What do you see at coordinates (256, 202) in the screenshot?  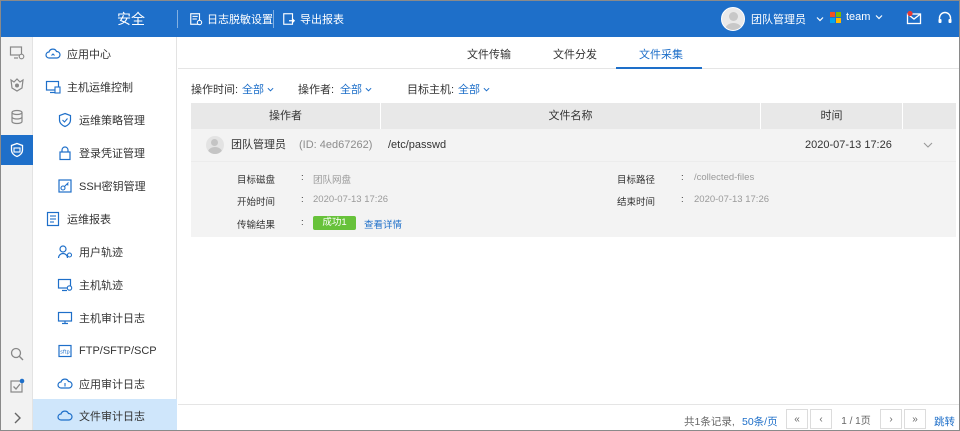 I see `detail-start-label: 开始时间` at bounding box center [256, 202].